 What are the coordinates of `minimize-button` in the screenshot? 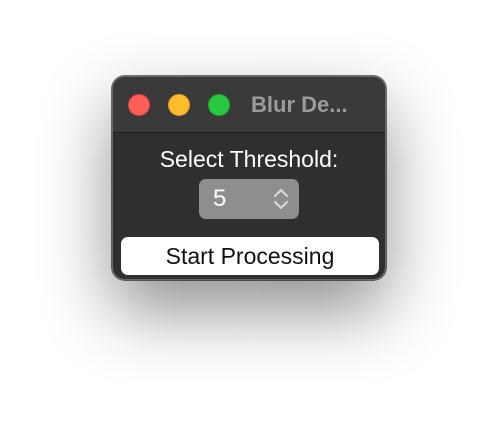 It's located at (179, 105).